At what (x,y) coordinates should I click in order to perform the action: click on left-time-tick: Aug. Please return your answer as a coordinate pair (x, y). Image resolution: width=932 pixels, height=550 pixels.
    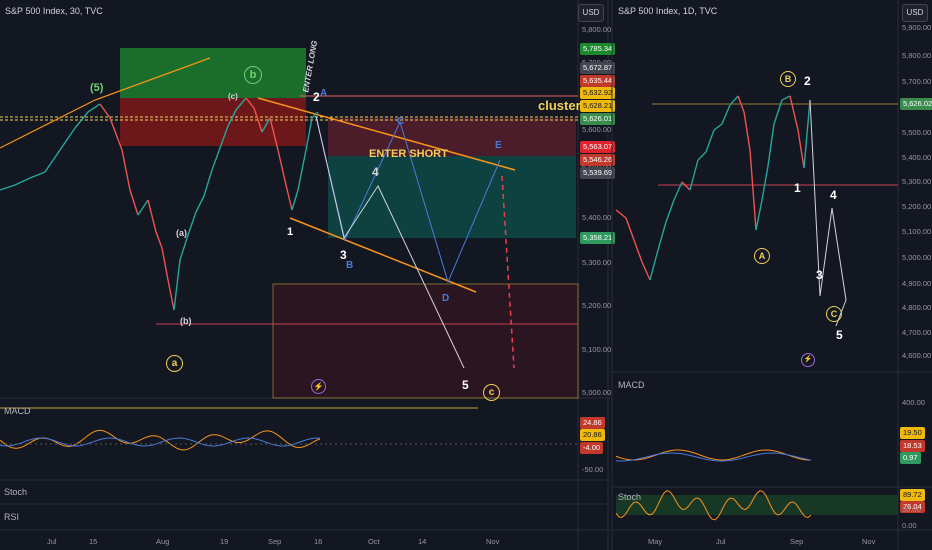
    Looking at the image, I should click on (163, 541).